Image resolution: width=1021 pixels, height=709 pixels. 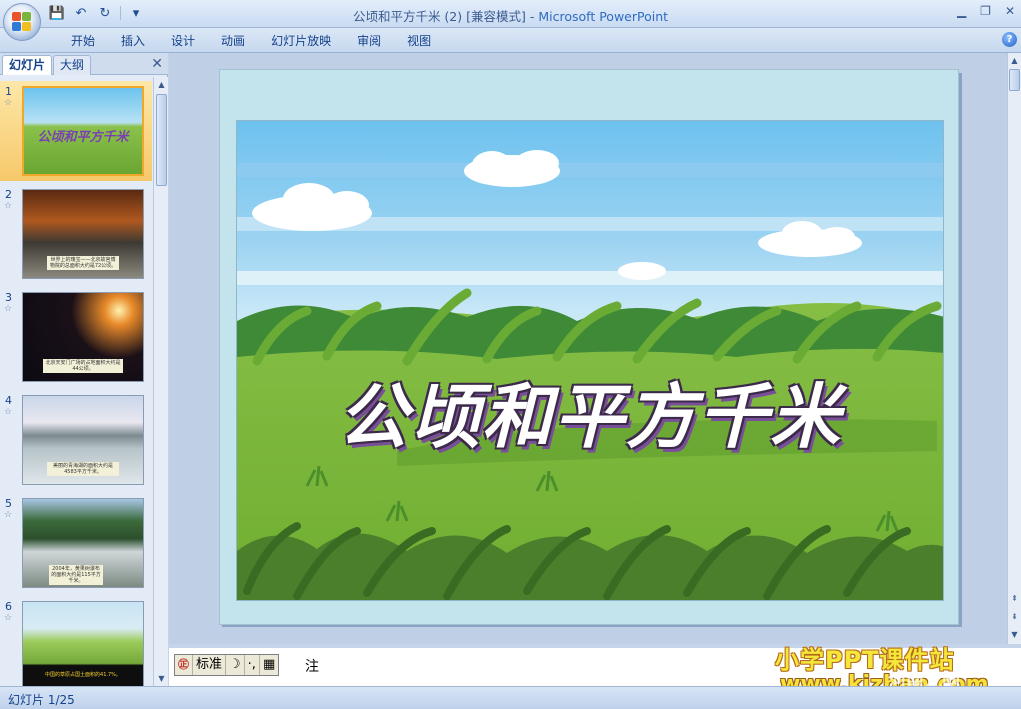 I want to click on slide-number: 2, so click(x=8, y=194).